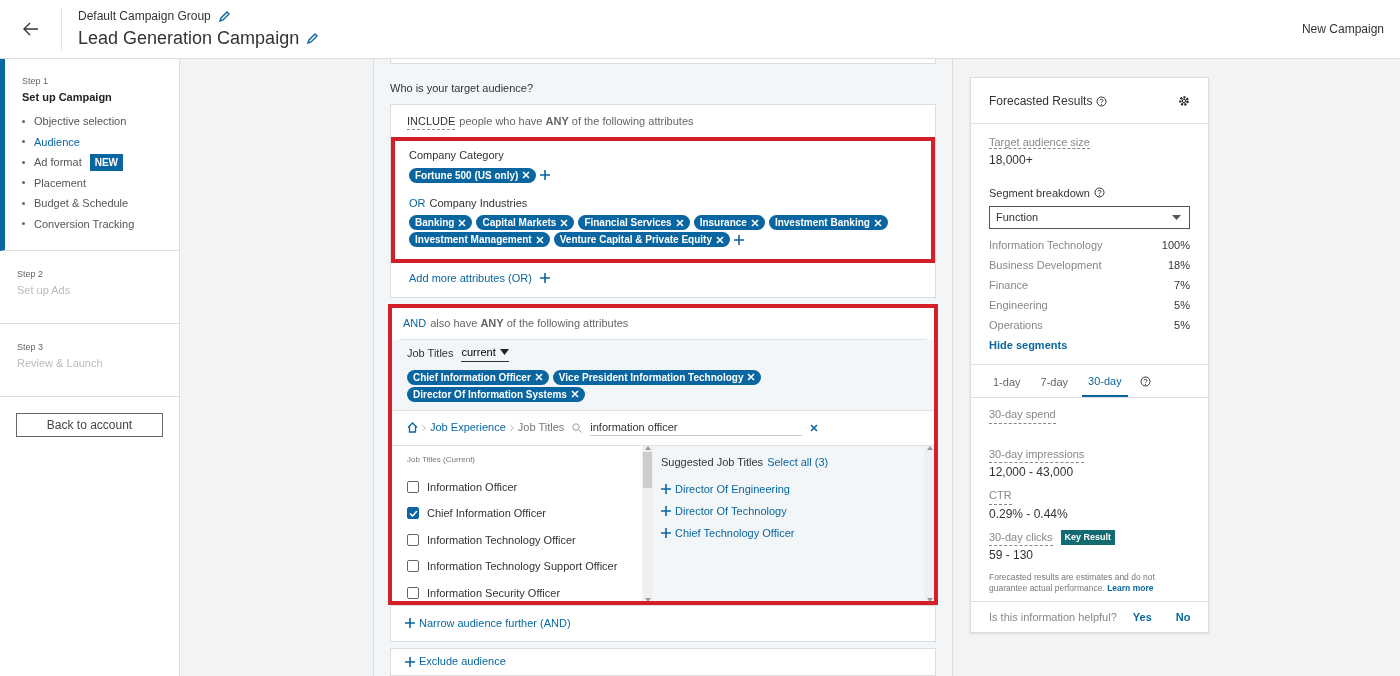 The height and width of the screenshot is (676, 1400). What do you see at coordinates (479, 278) in the screenshot?
I see `add-attributes-link: Add more attributes (OR)` at bounding box center [479, 278].